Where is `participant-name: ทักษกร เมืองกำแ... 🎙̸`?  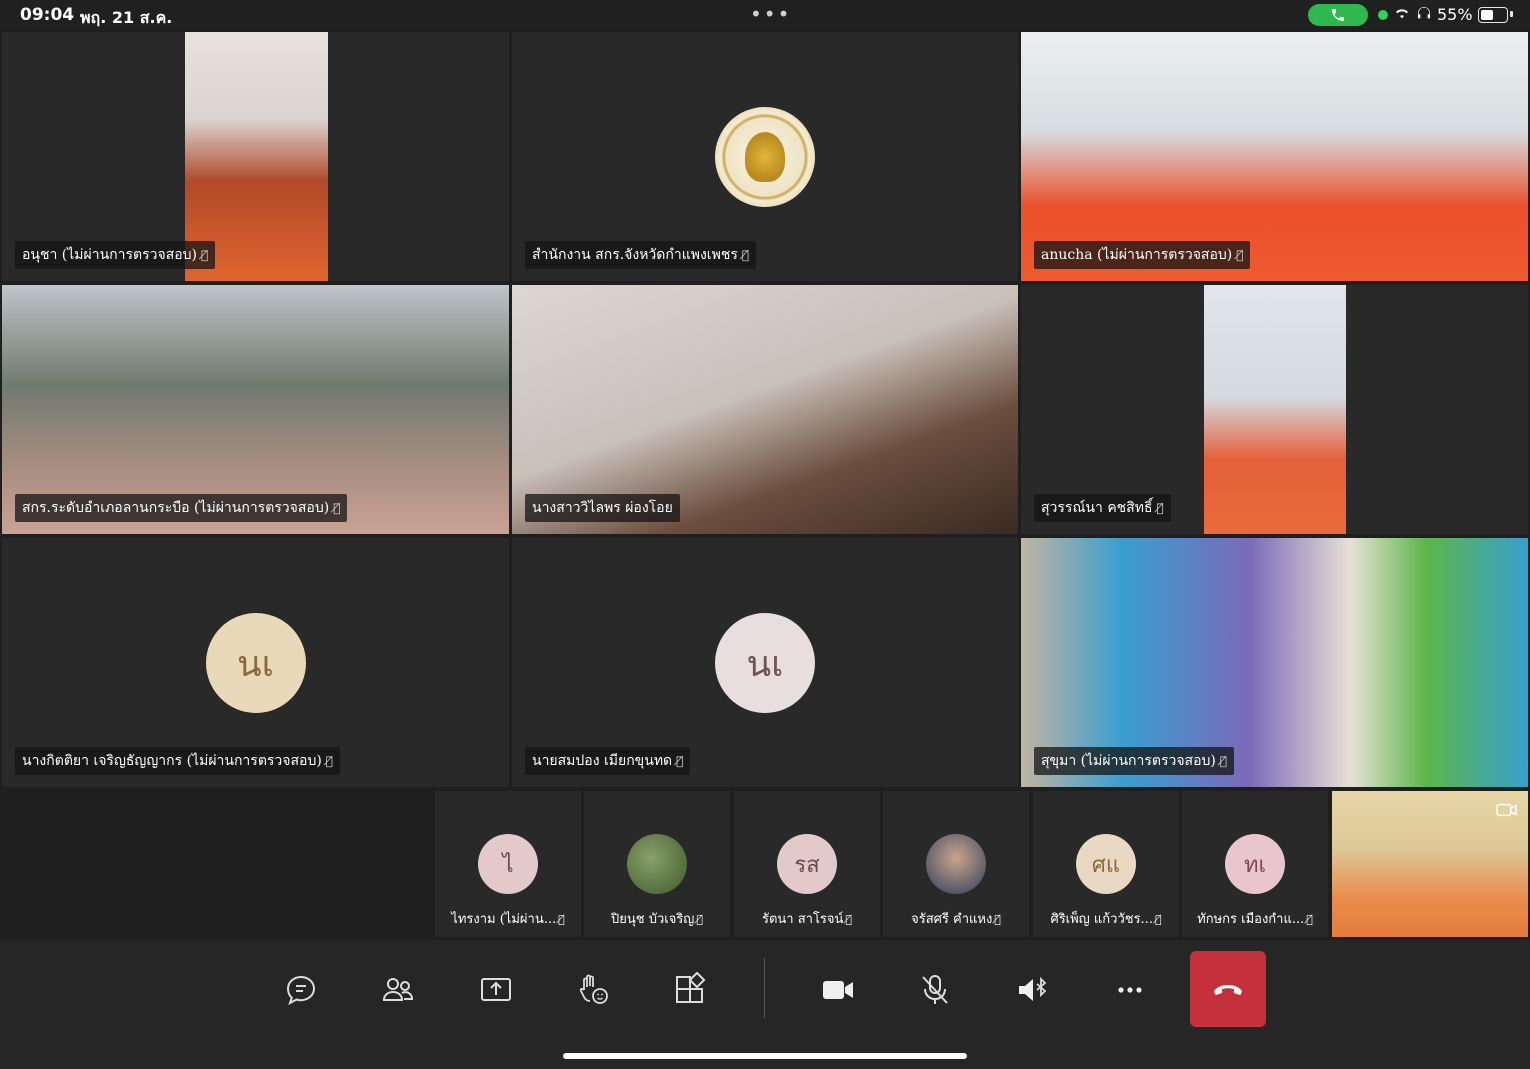
participant-name: ทักษกร เมืองกำแ... 🎙̸ is located at coordinates (1255, 919).